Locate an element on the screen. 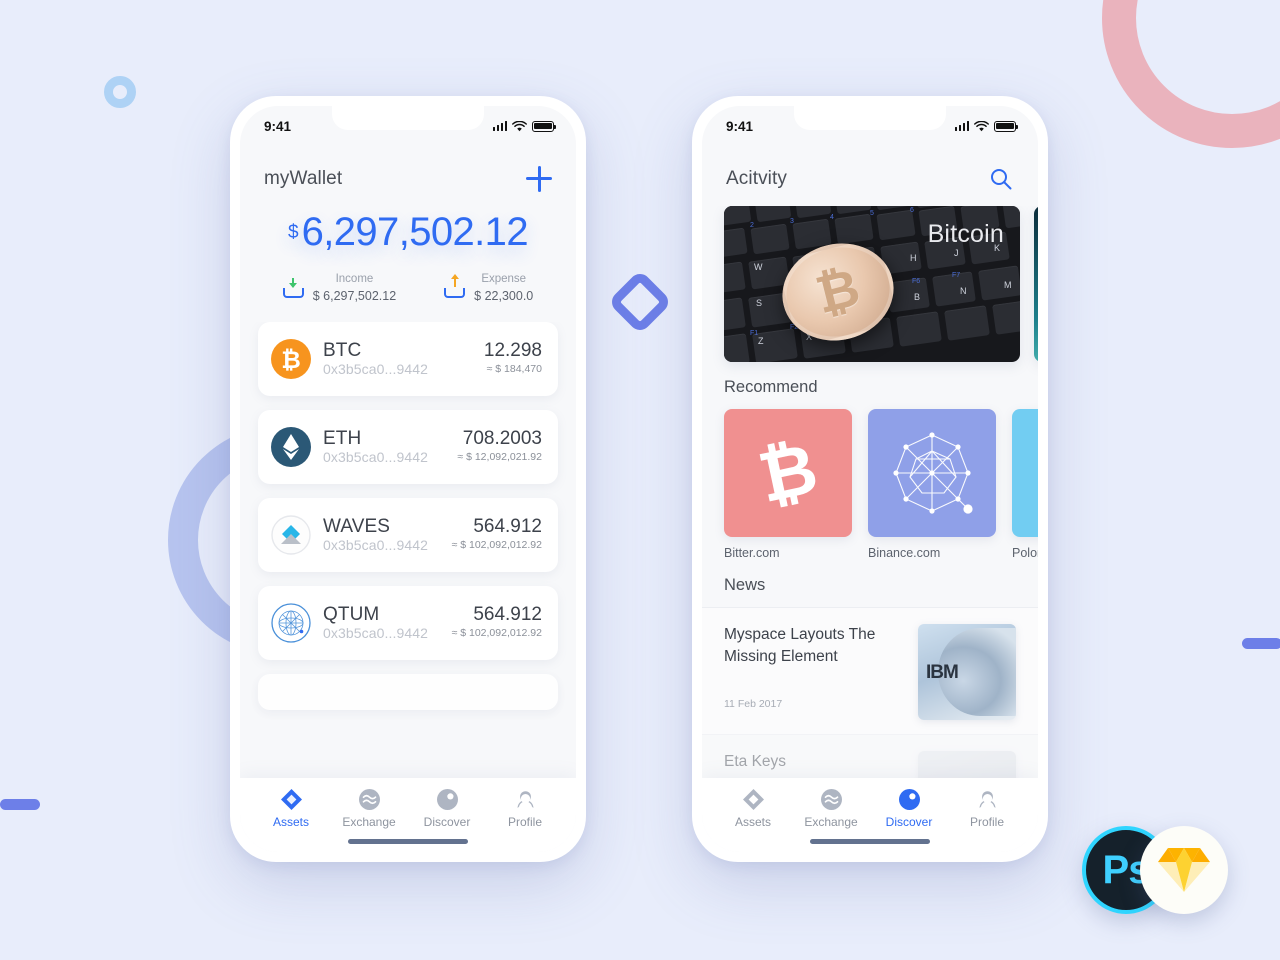 The width and height of the screenshot is (1280, 960). news-title: Eta Keys is located at coordinates (755, 761).